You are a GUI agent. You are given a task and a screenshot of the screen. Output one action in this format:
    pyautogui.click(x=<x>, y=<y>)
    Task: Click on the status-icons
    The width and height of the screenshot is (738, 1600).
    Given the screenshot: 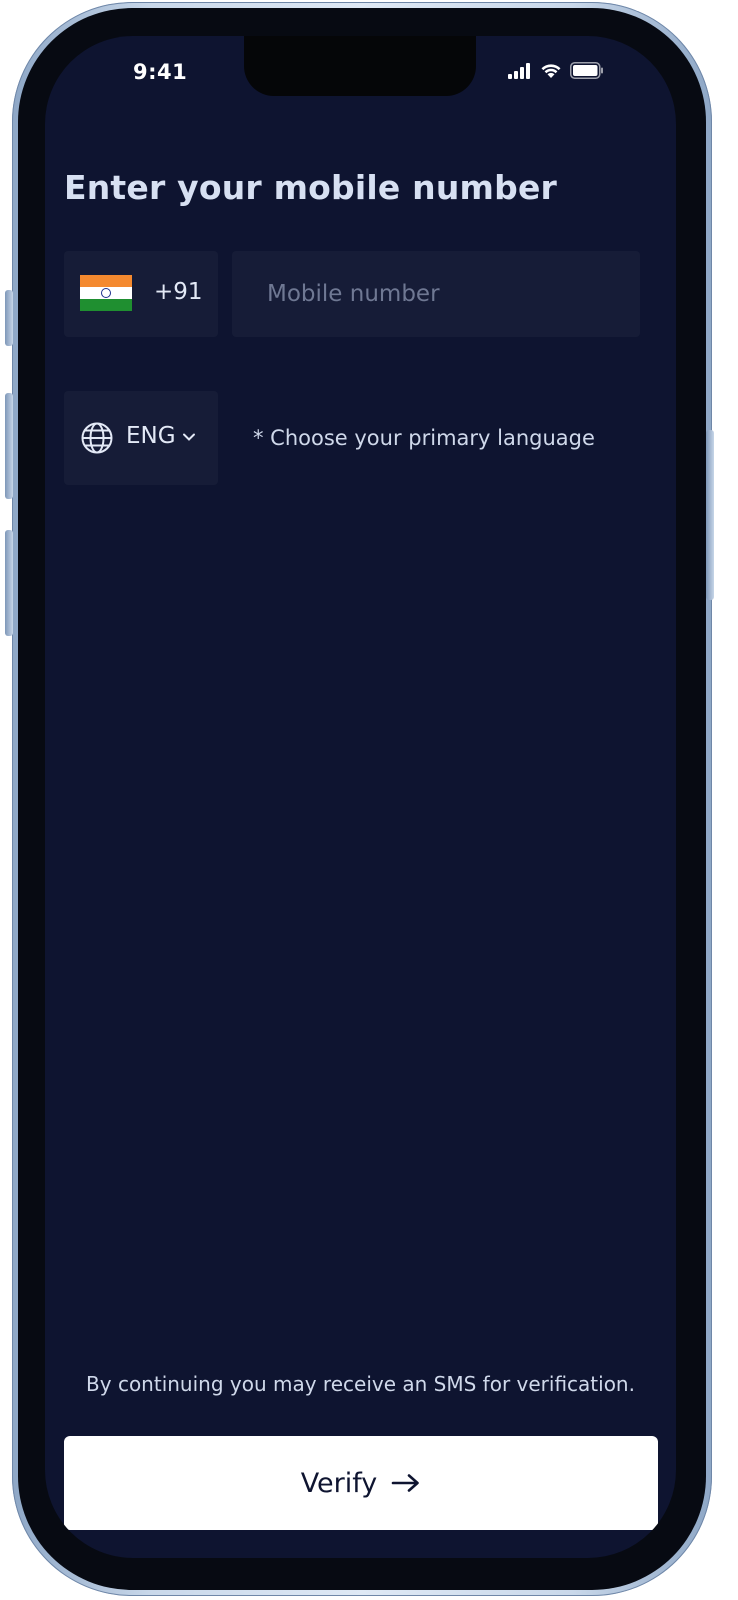 What is the action you would take?
    pyautogui.click(x=556, y=70)
    